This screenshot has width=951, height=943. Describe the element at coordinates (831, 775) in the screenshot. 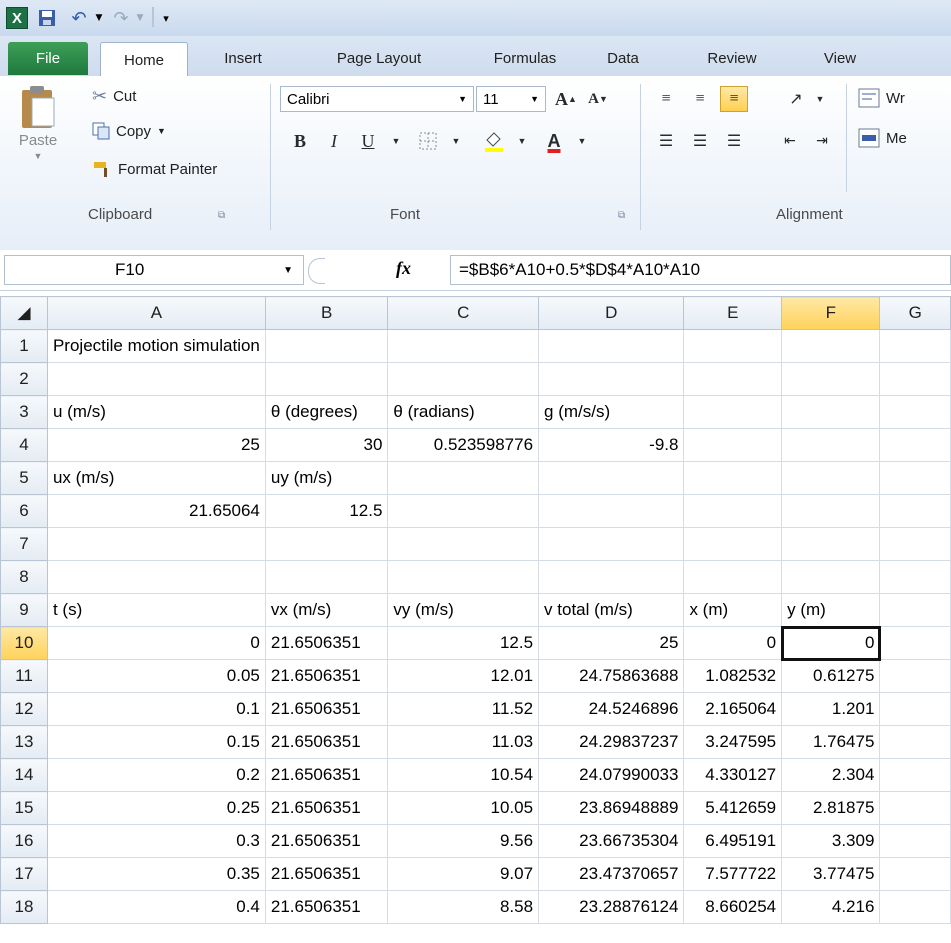

I see `cell-f14: 2.304` at that location.